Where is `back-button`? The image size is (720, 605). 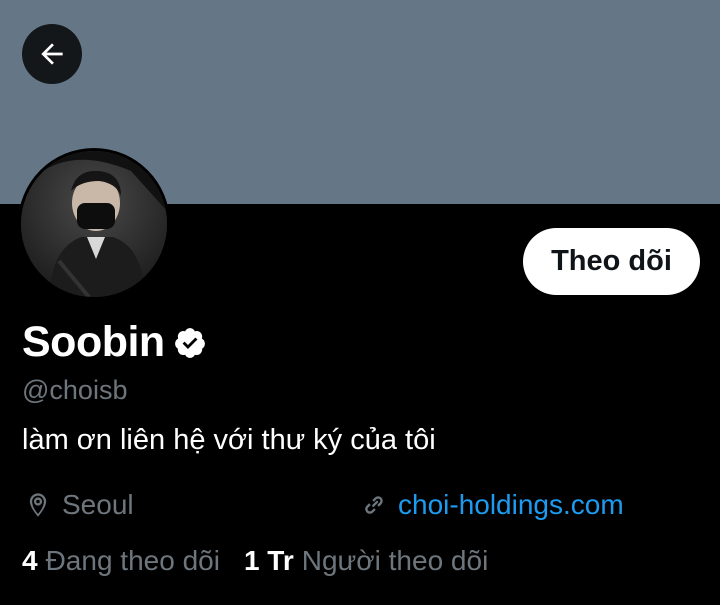 back-button is located at coordinates (52, 54).